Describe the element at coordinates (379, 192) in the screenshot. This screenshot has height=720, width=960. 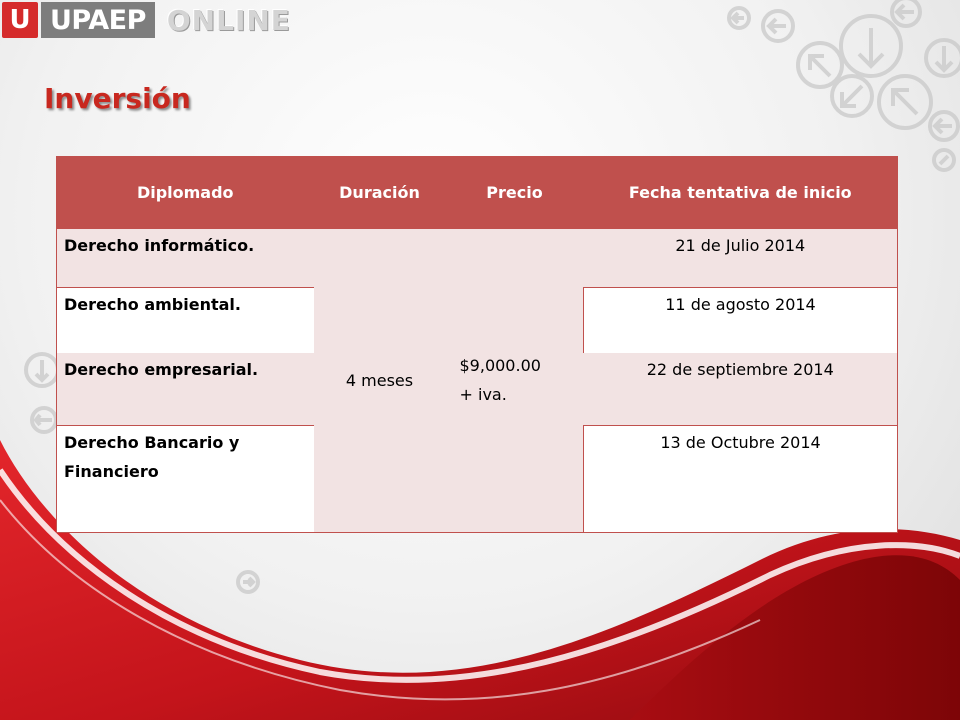
I see `header-duracion: Duración` at that location.